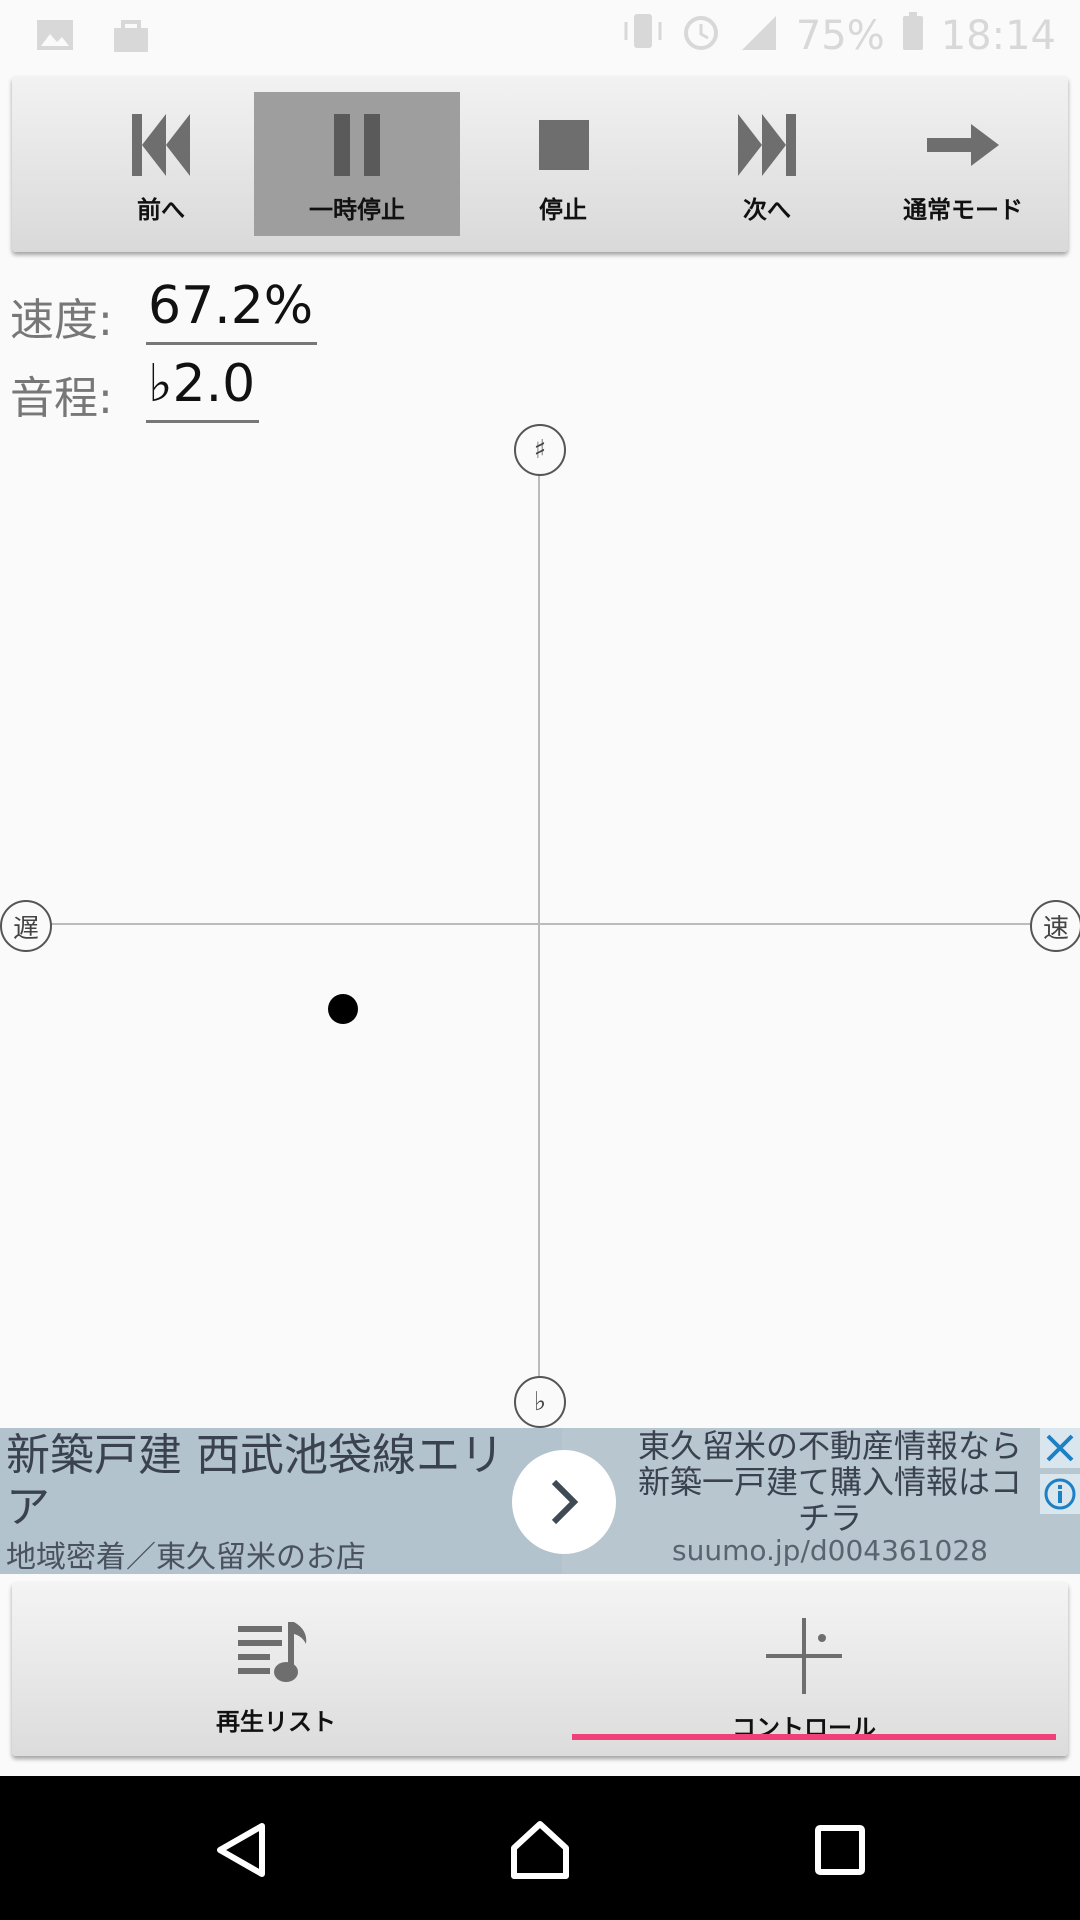  I want to click on home-icon, so click(540, 1850).